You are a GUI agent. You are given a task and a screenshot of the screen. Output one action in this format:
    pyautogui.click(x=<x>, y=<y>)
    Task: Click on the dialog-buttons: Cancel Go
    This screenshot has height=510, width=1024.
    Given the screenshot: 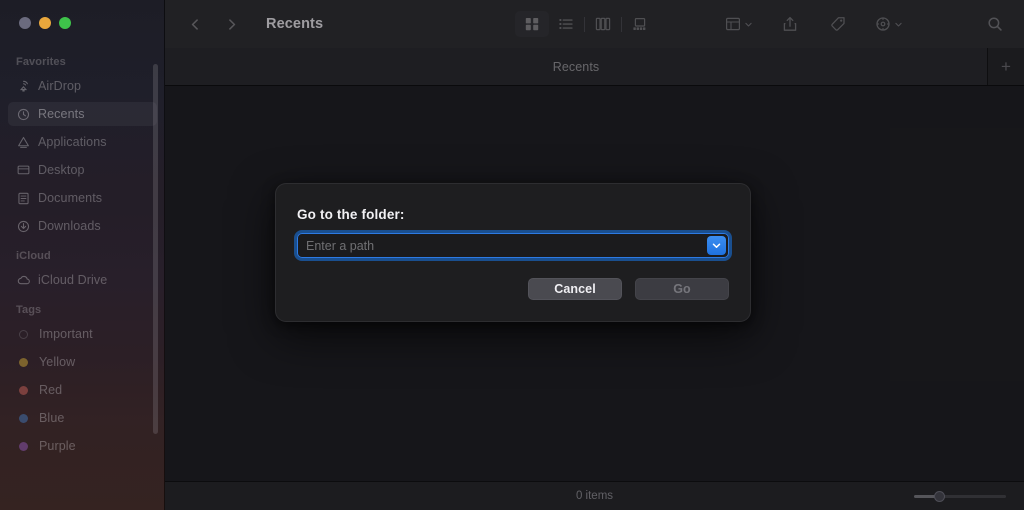 What is the action you would take?
    pyautogui.click(x=628, y=289)
    